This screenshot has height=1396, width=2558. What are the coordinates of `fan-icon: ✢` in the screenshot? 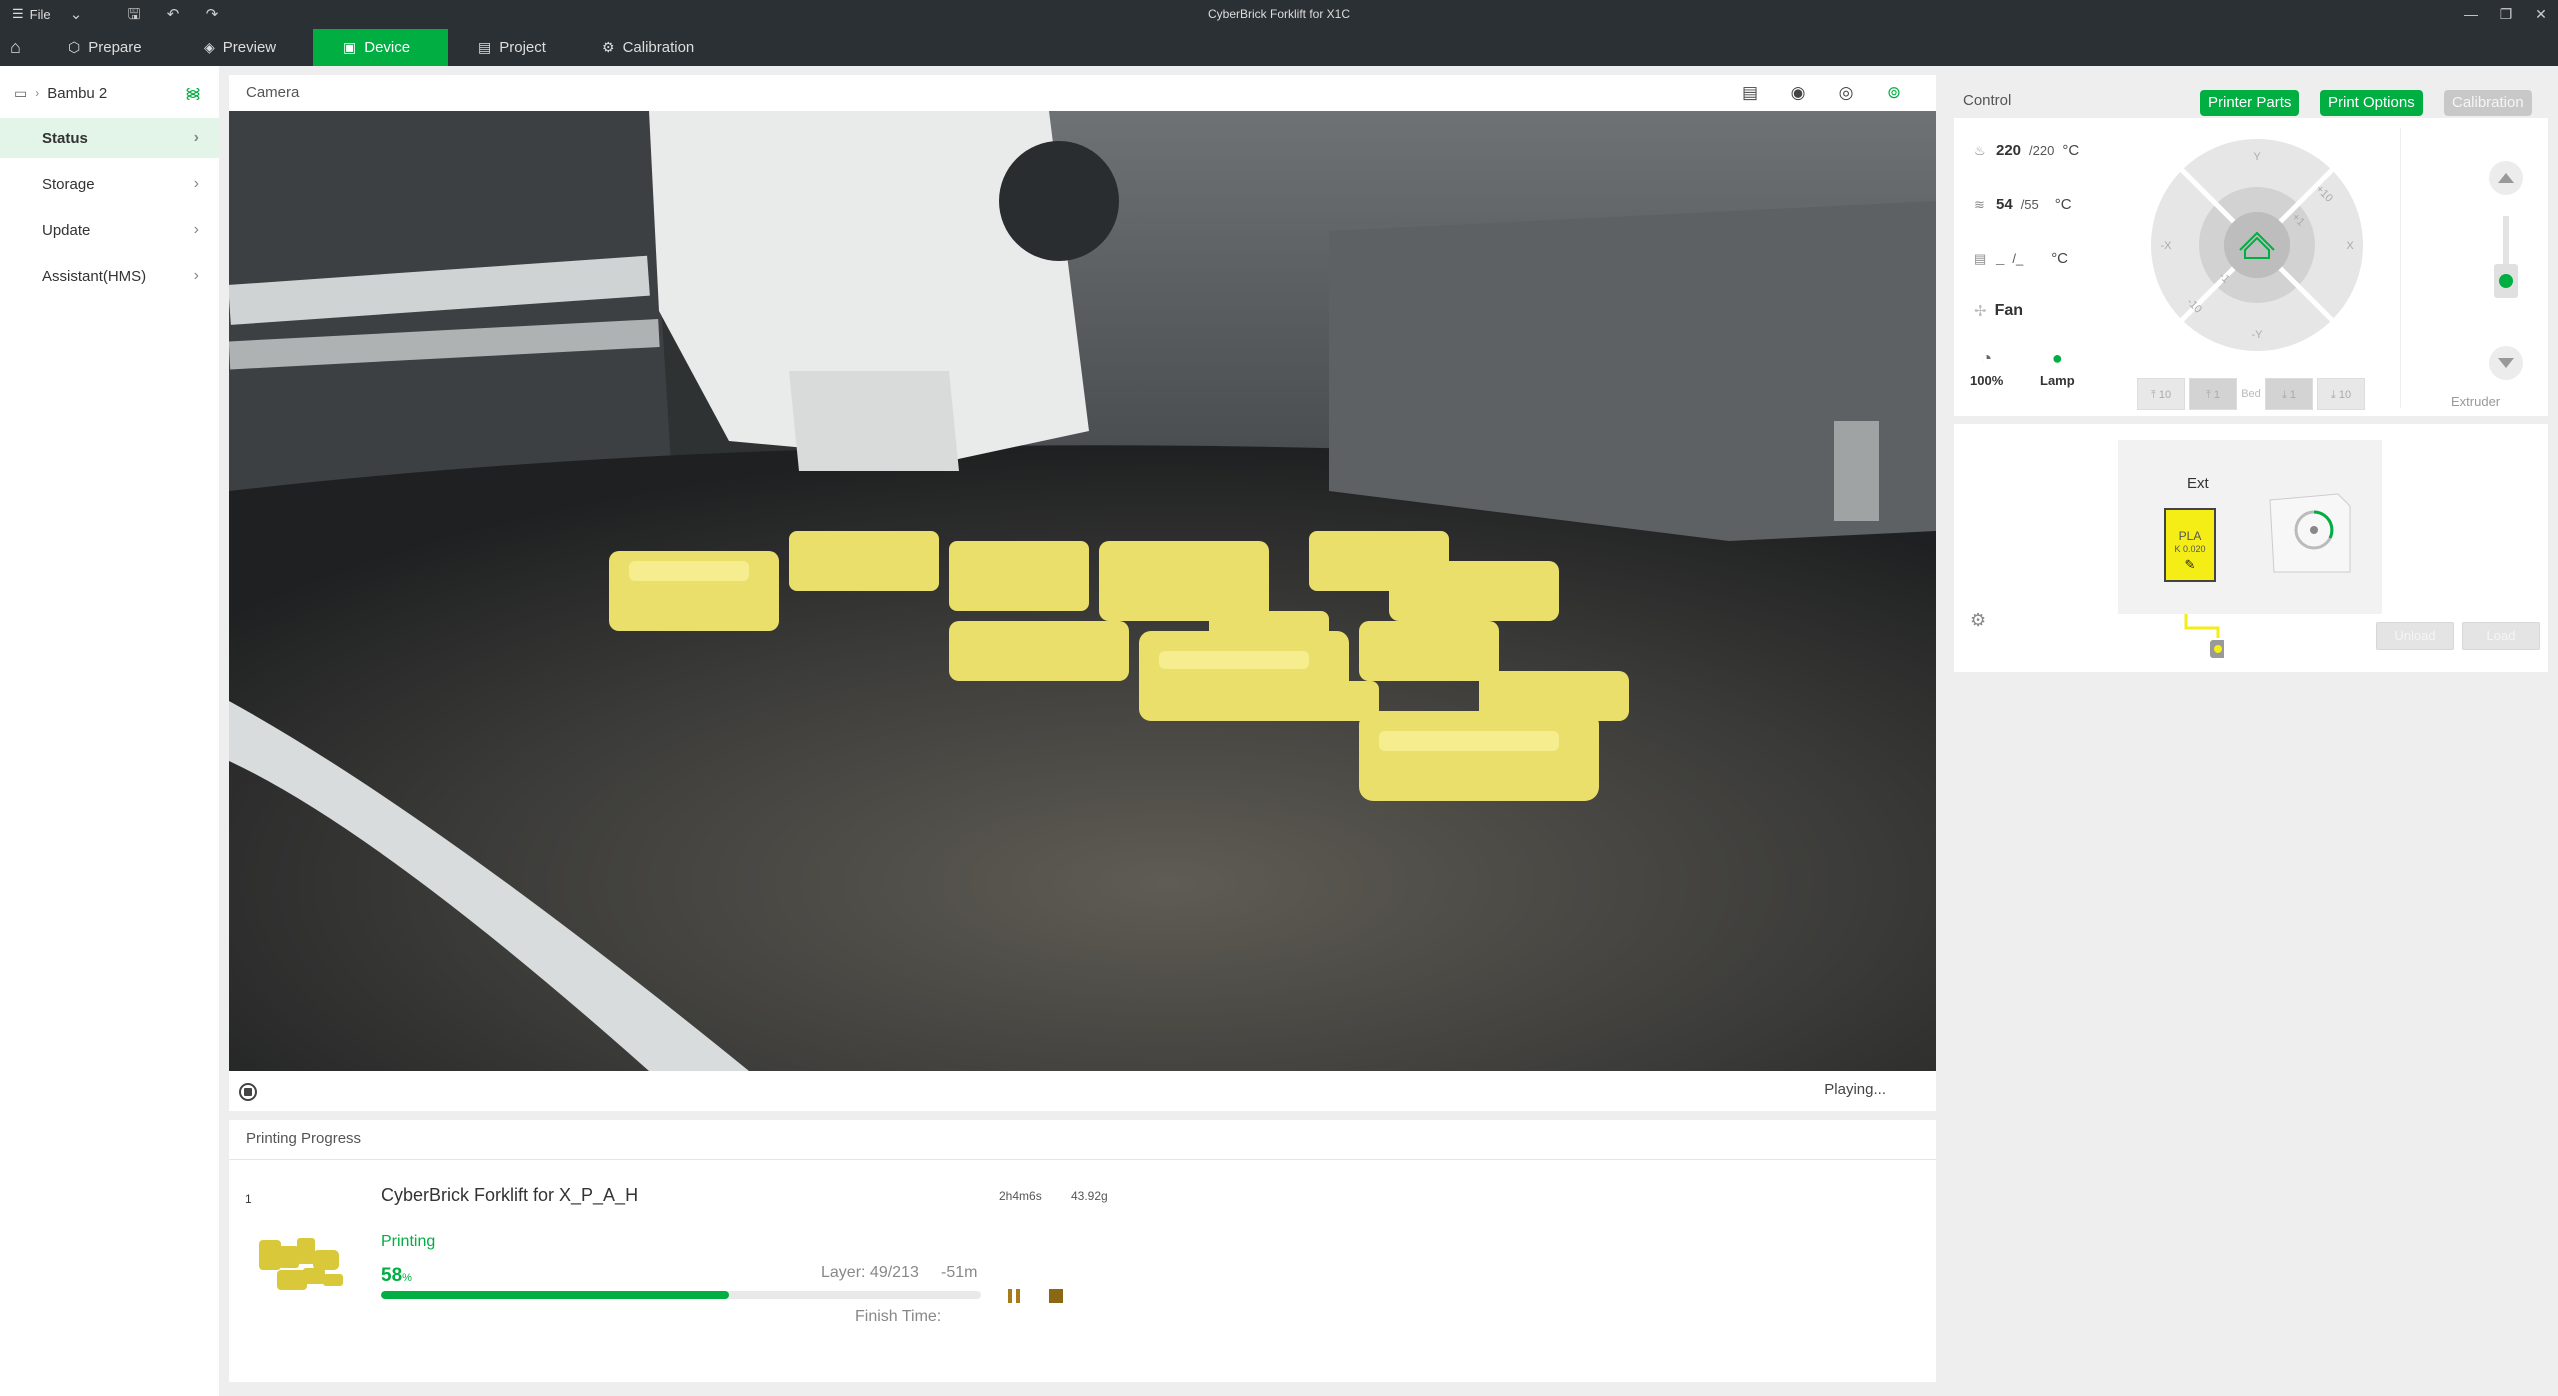 It's located at (1980, 311).